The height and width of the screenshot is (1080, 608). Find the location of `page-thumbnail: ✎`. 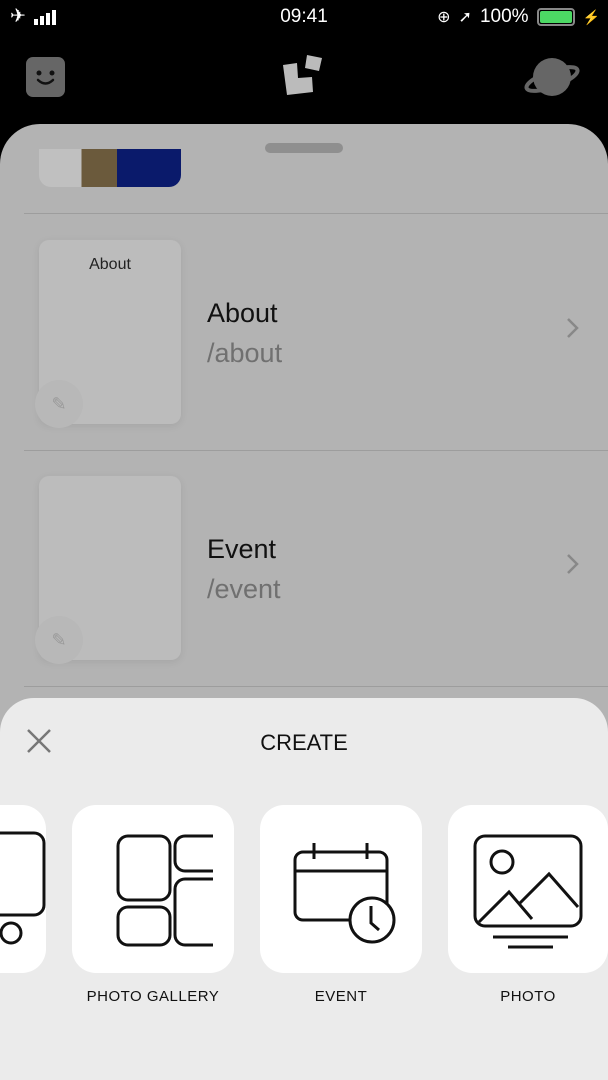

page-thumbnail: ✎ is located at coordinates (108, 570).